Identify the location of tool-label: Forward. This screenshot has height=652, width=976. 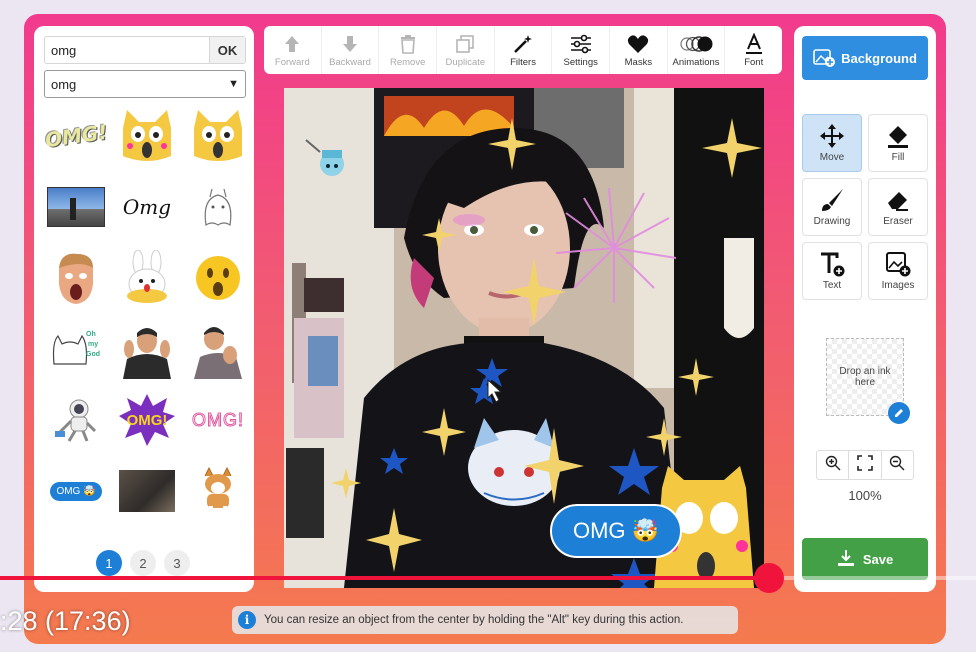
(292, 62).